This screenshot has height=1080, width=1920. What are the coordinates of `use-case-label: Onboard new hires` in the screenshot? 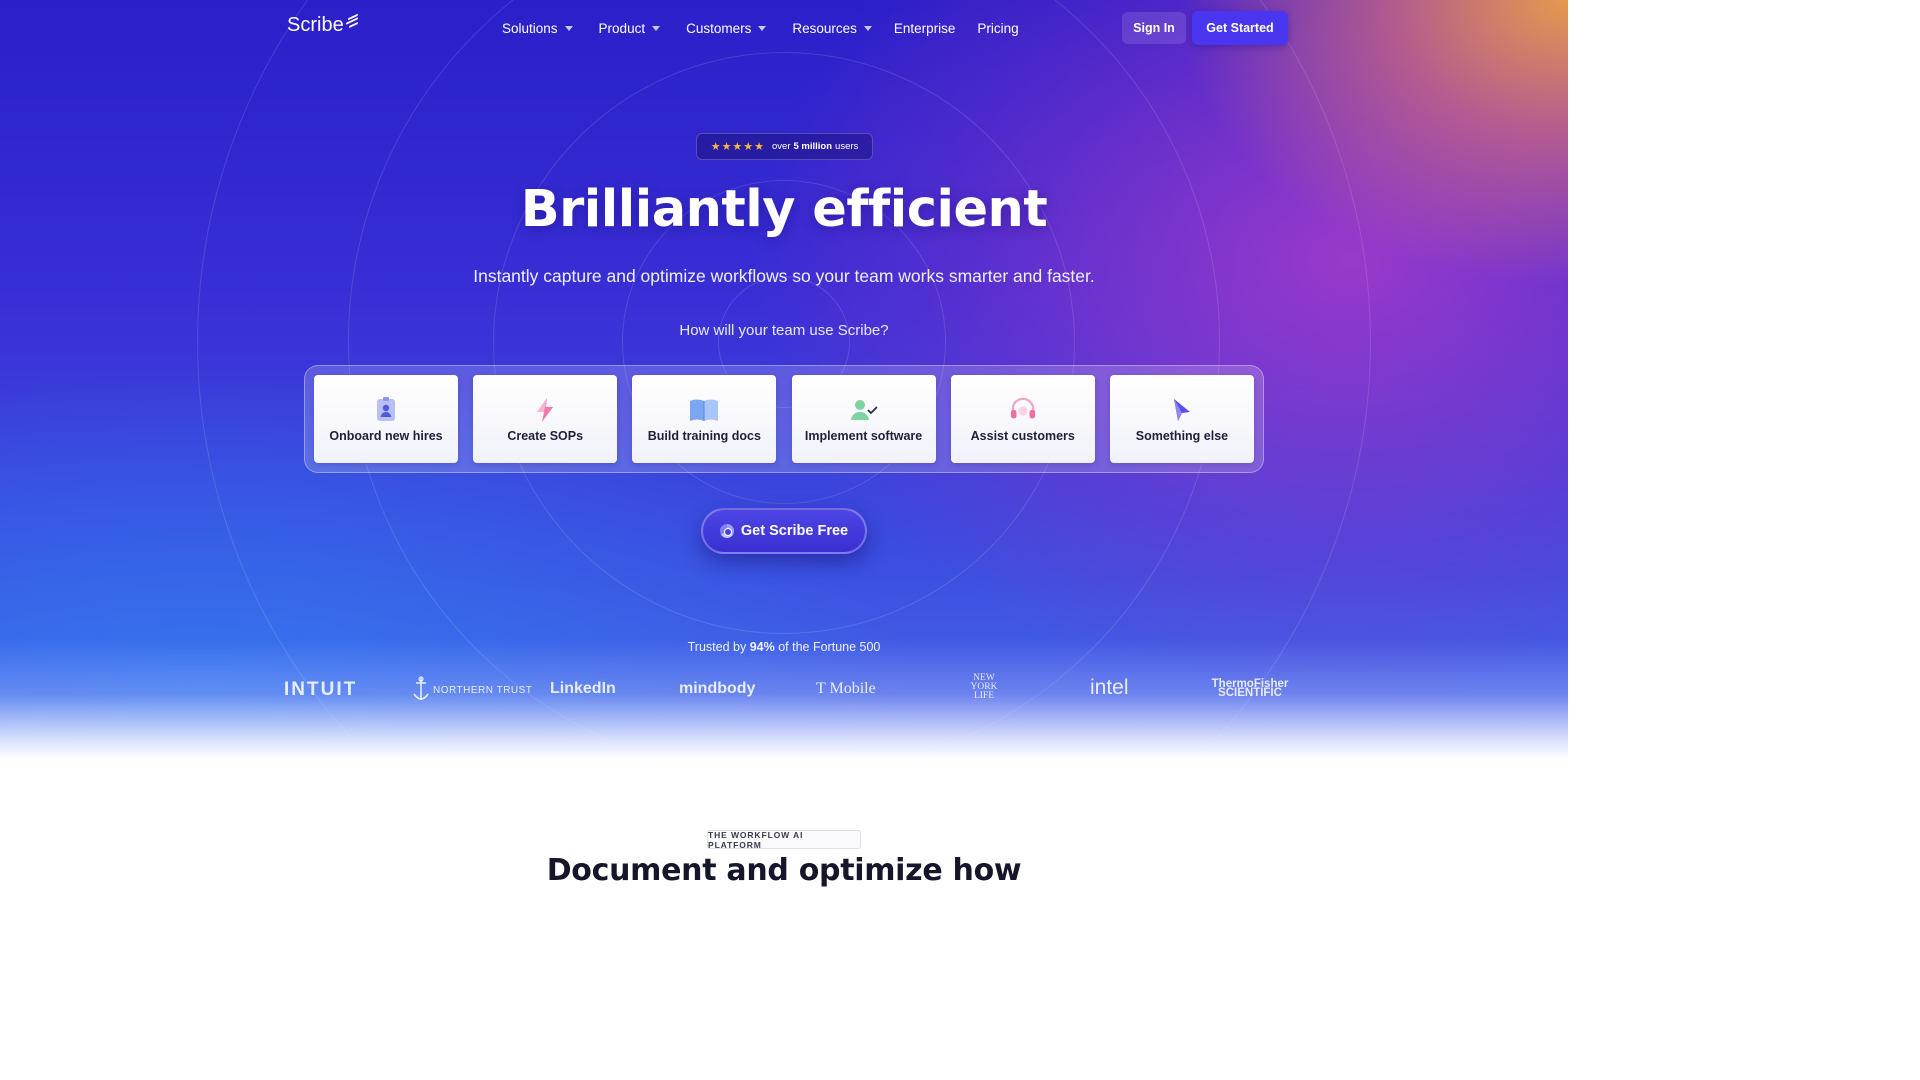 It's located at (386, 436).